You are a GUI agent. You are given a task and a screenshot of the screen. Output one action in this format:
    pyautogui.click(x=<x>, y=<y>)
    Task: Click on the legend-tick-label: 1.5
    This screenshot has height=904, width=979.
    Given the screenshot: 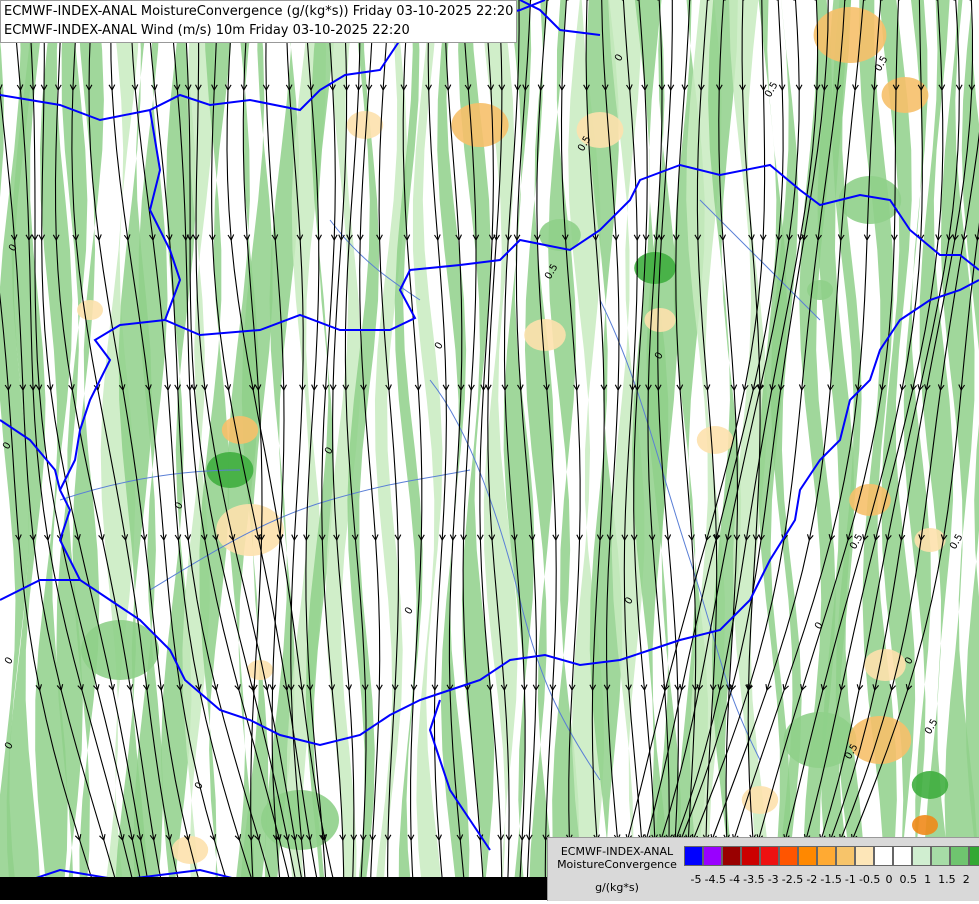 What is the action you would take?
    pyautogui.click(x=947, y=879)
    